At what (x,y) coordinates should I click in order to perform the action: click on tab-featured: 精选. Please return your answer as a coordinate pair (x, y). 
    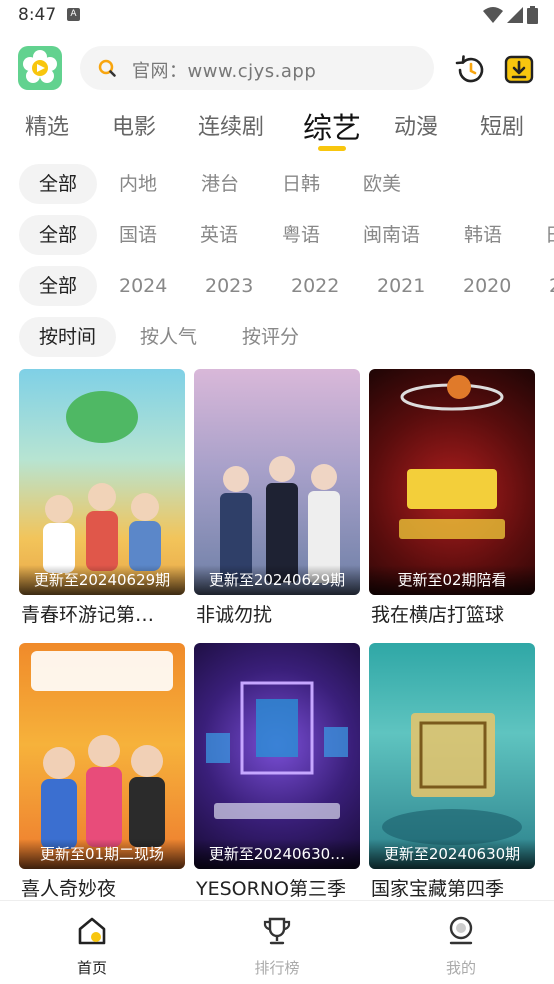
    Looking at the image, I should click on (47, 125).